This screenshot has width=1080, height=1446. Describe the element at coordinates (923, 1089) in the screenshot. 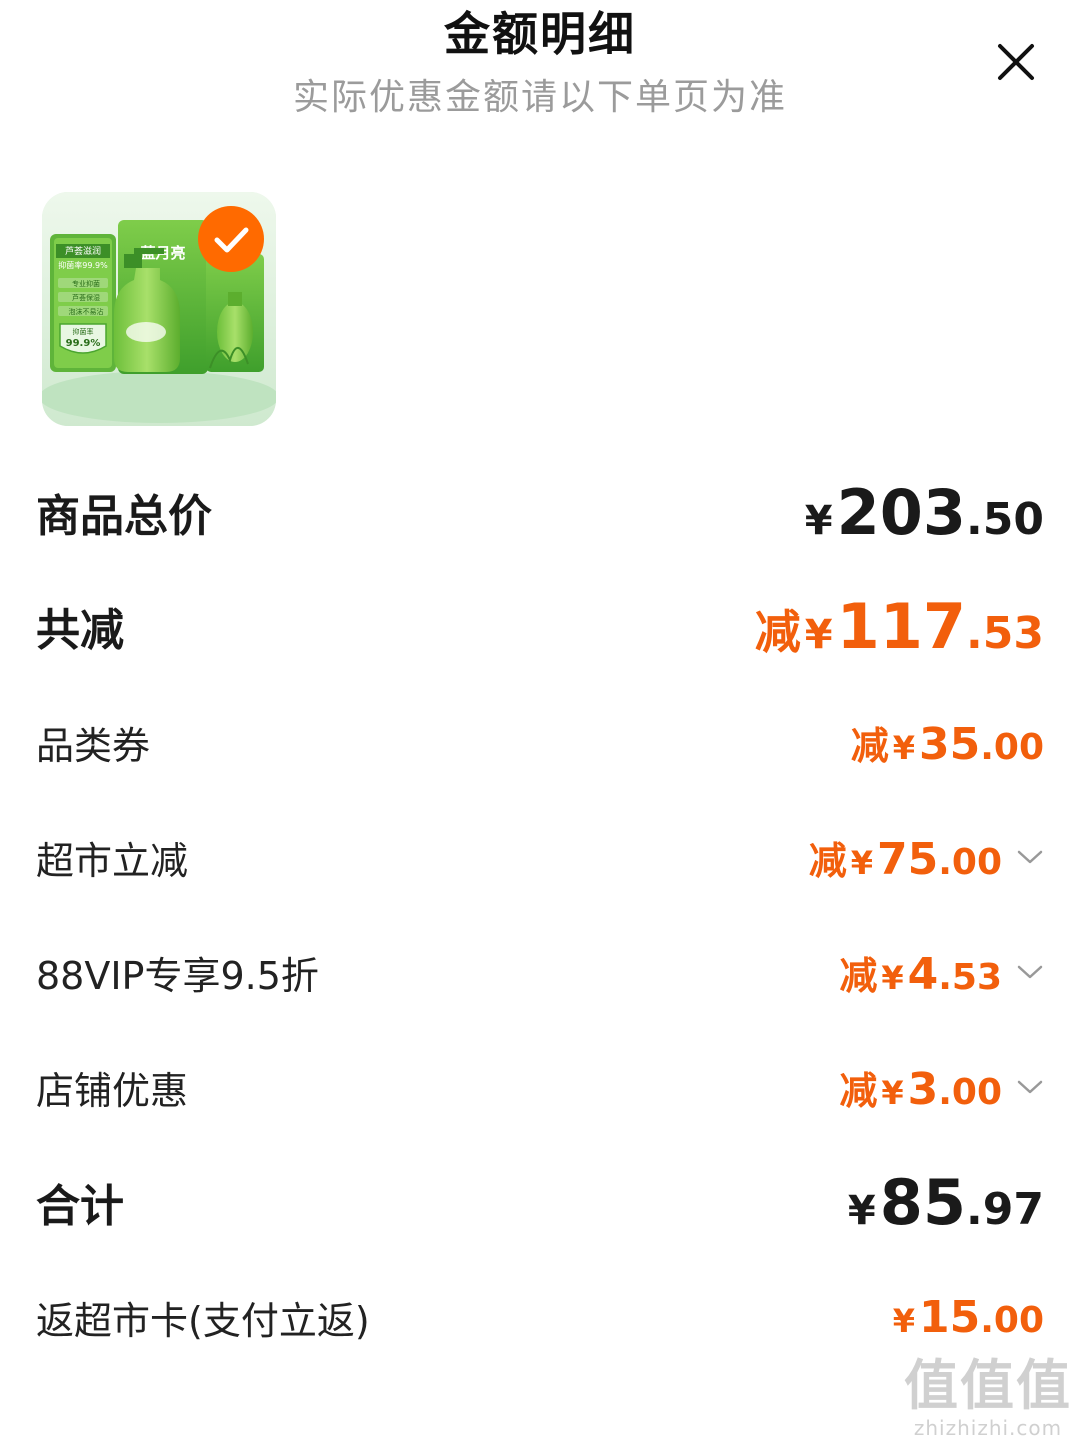

I see `amount-integer: 3` at that location.